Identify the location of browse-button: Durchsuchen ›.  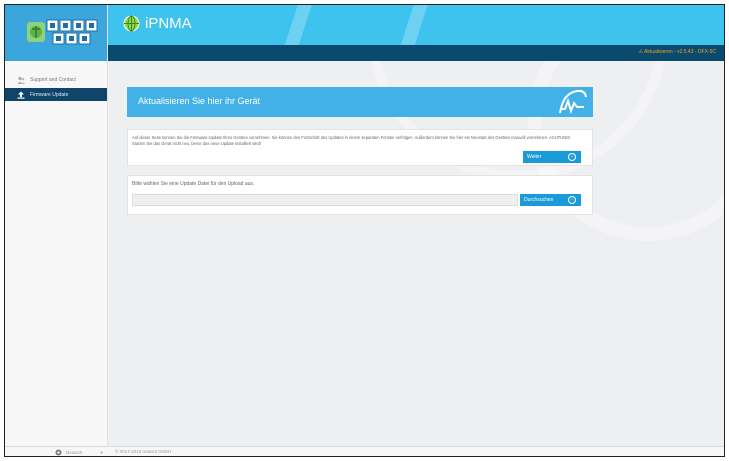
(550, 200).